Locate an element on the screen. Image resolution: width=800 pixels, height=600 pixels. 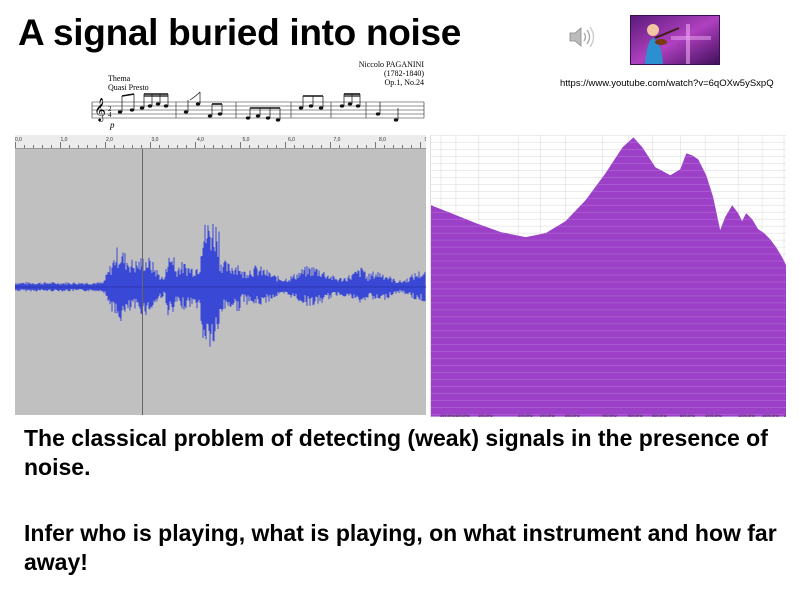
time-tick-label: 2,0 is located at coordinates (109, 140).